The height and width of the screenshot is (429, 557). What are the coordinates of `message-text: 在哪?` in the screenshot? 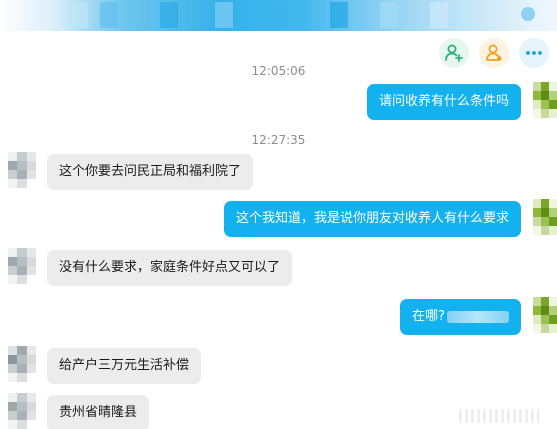 It's located at (428, 316).